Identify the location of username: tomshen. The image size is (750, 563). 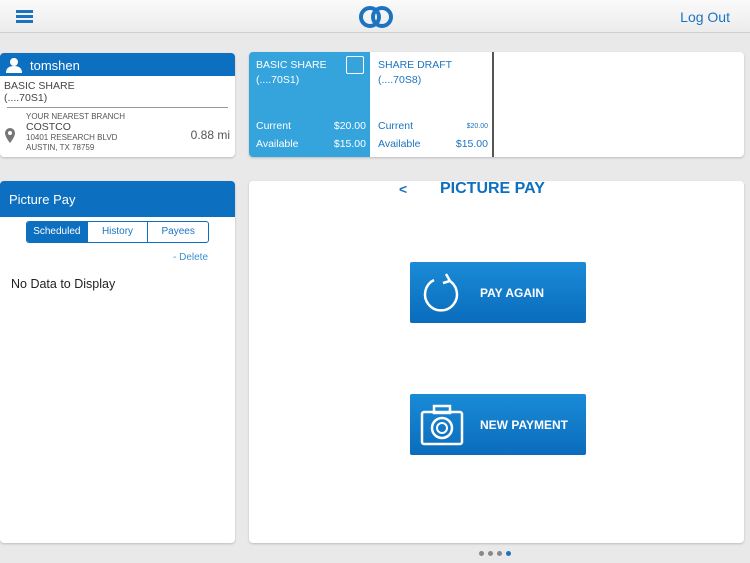
(55, 65).